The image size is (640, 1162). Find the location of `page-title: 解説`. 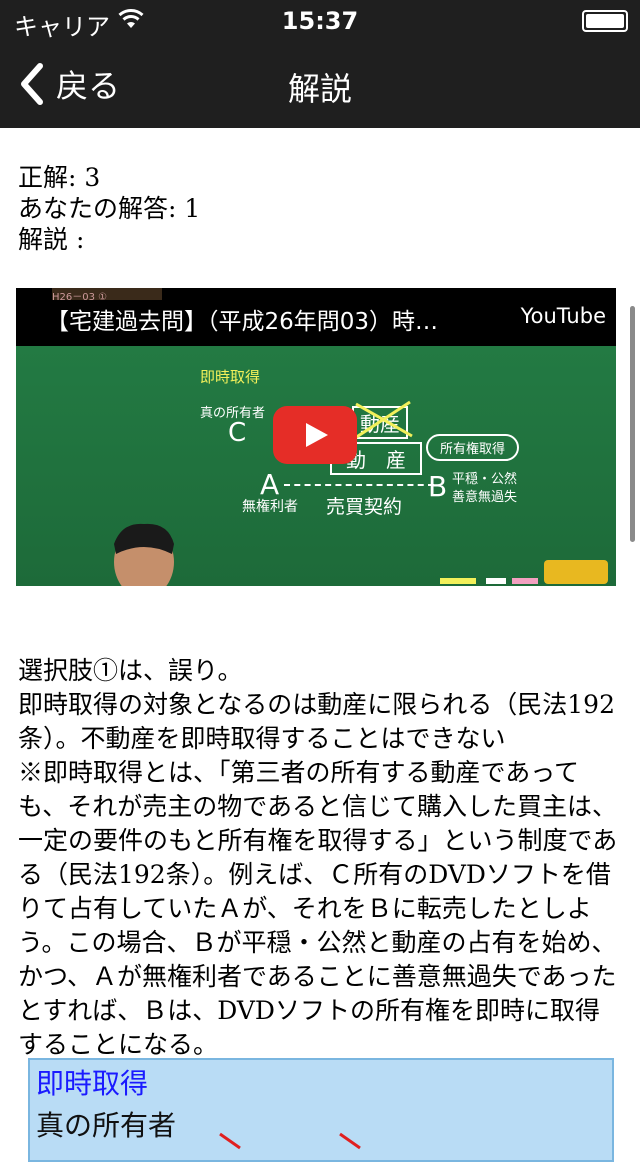

page-title: 解説 is located at coordinates (319, 89).